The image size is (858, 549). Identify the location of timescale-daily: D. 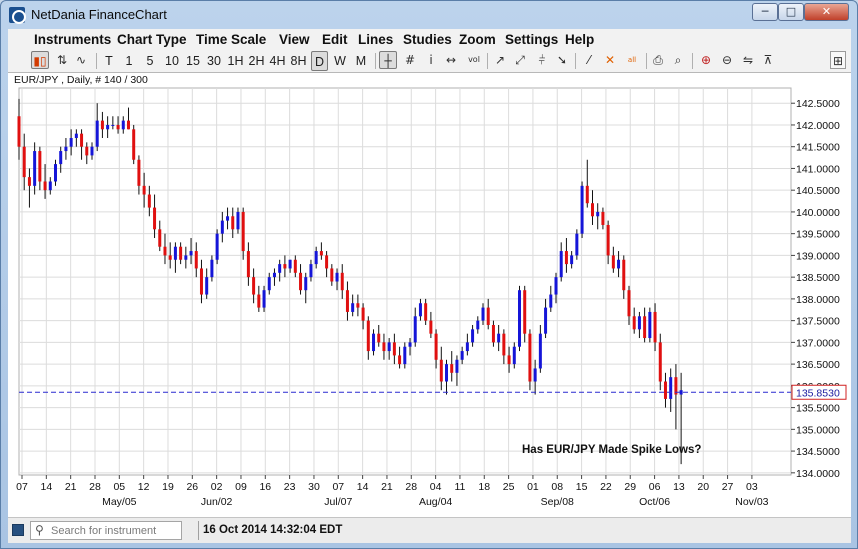
(319, 61).